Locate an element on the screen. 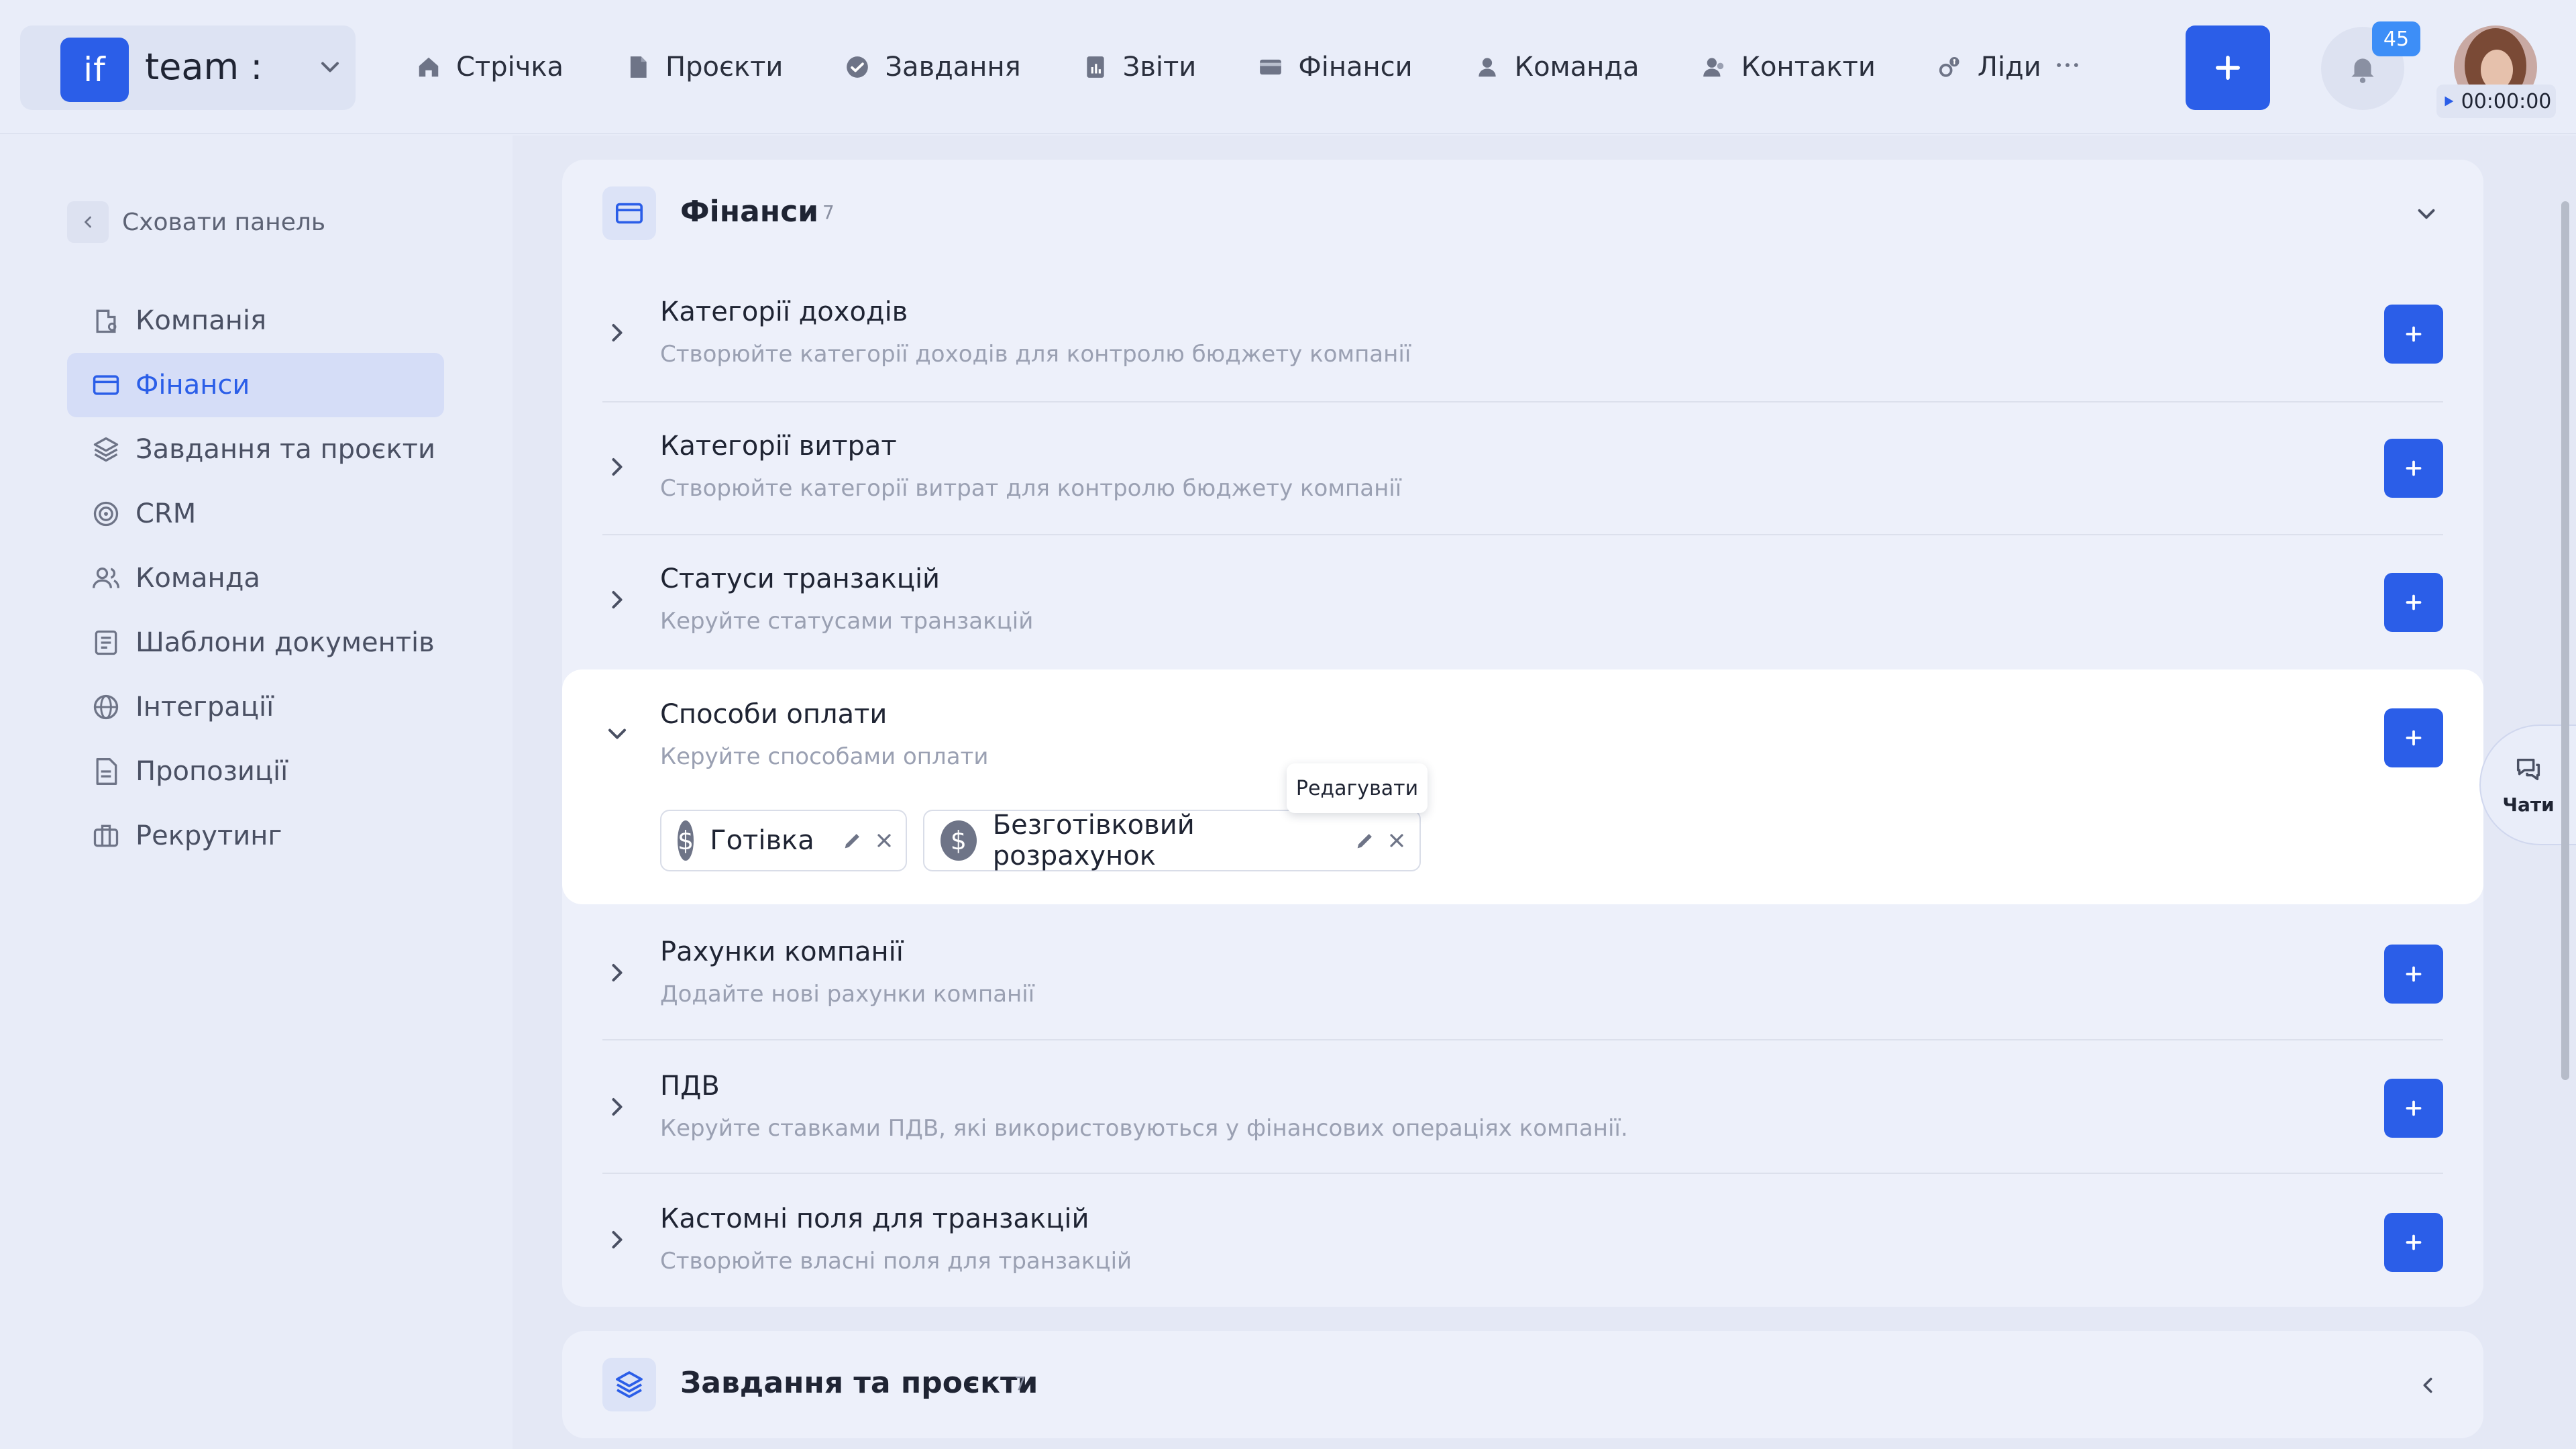 The width and height of the screenshot is (2576, 1449). sidebar-item-recruiting: Рекрутинг is located at coordinates (255, 836).